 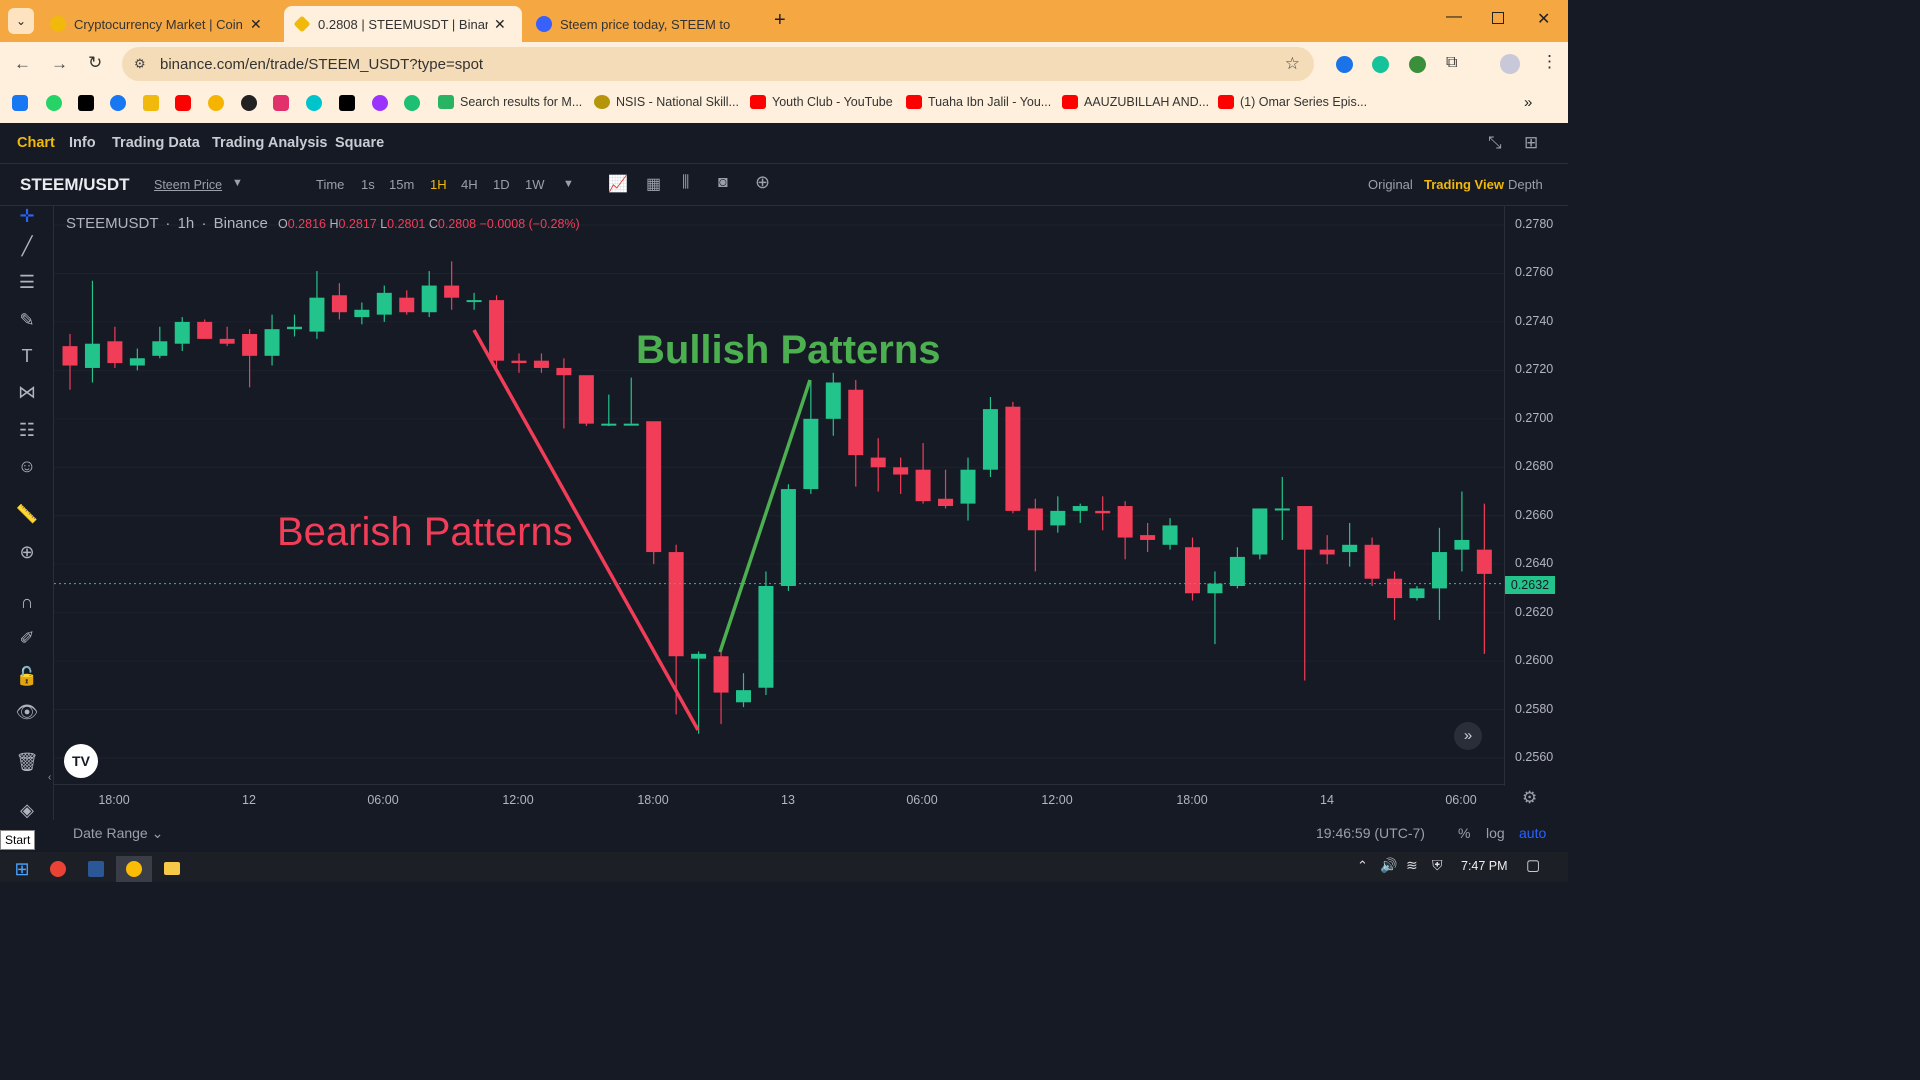 I want to click on site-info-icon: ⚙, so click(x=140, y=64).